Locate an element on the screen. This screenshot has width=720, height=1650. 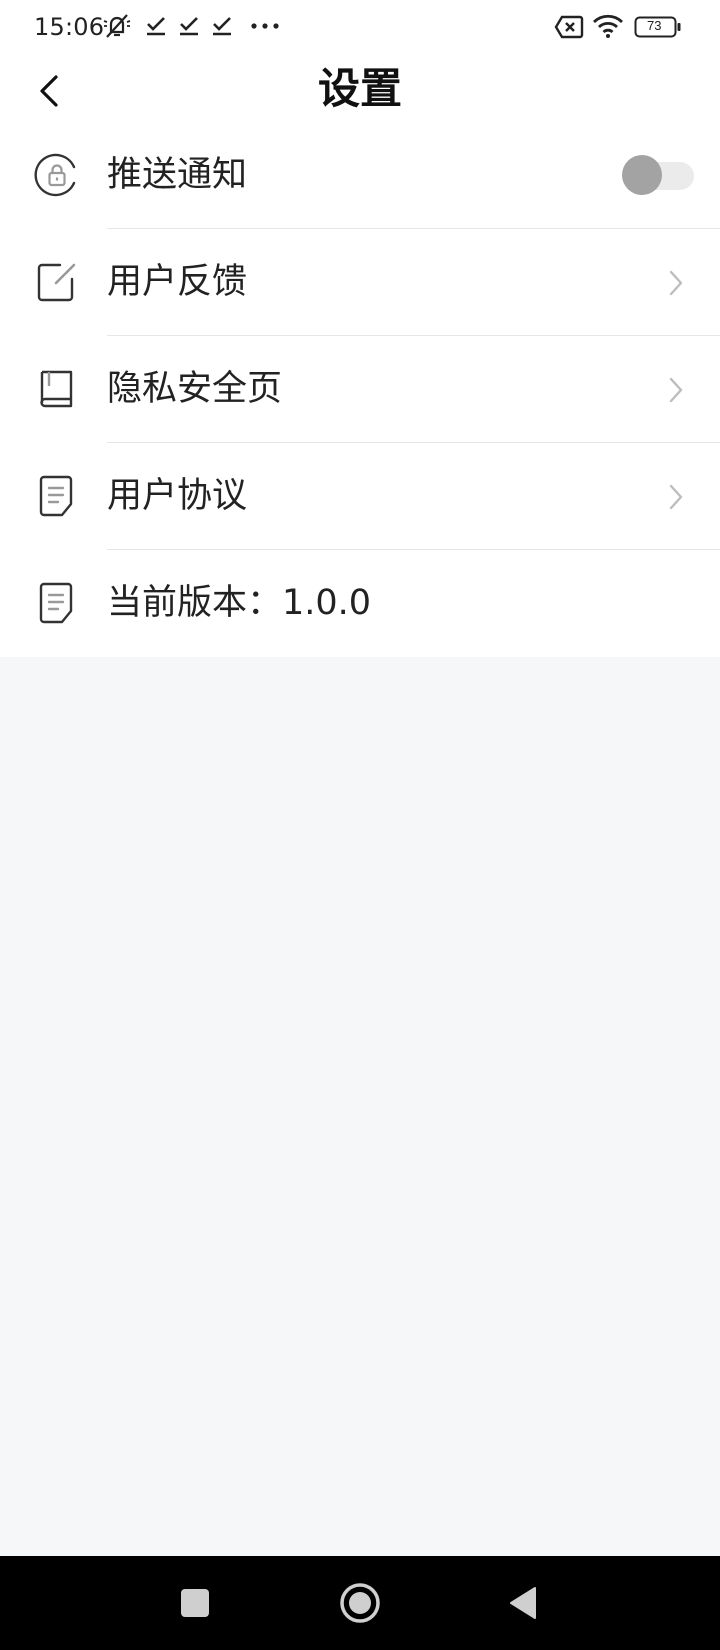
setting-row-privacy-security: 隐私安全页 is located at coordinates (360, 389).